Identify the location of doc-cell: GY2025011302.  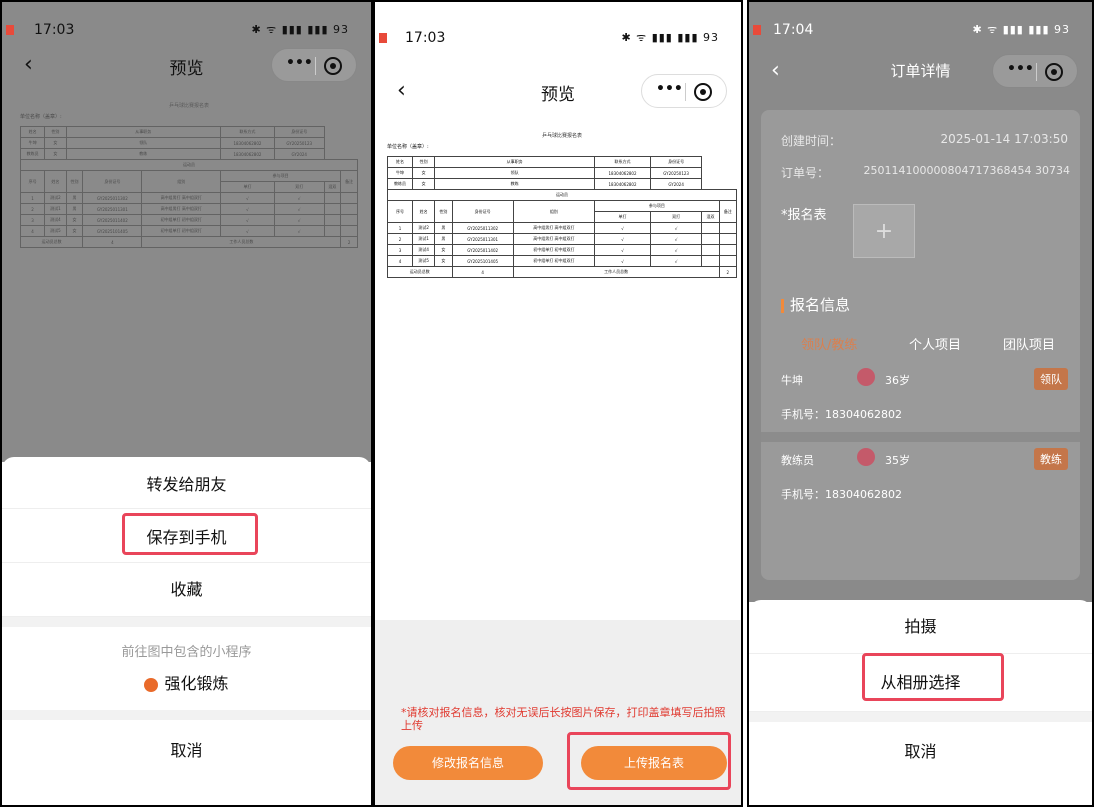
(112, 198).